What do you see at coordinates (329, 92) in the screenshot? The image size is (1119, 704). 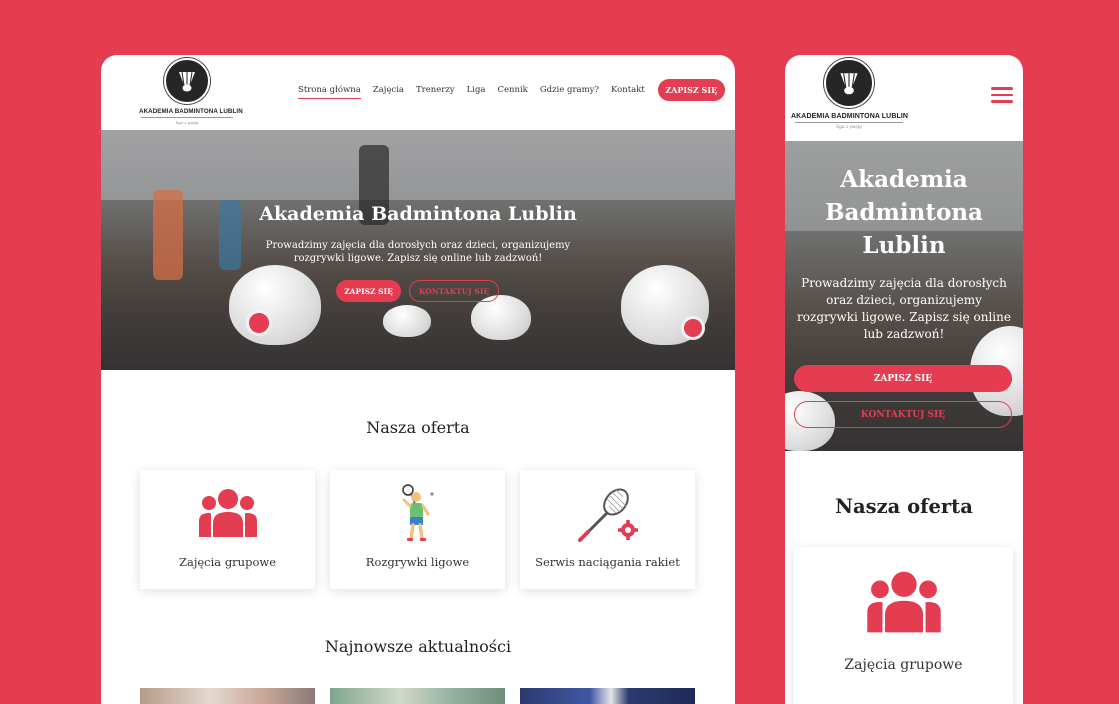 I see `nav-item-home: Strona główna` at bounding box center [329, 92].